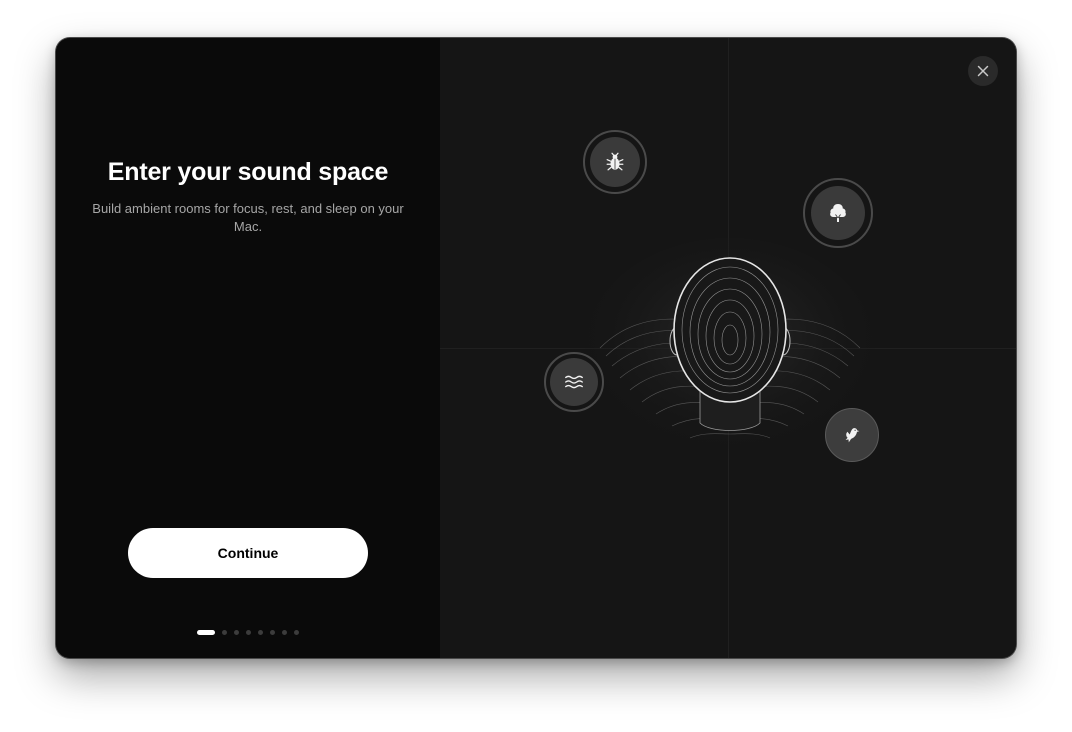  I want to click on birds-sound-node, so click(852, 435).